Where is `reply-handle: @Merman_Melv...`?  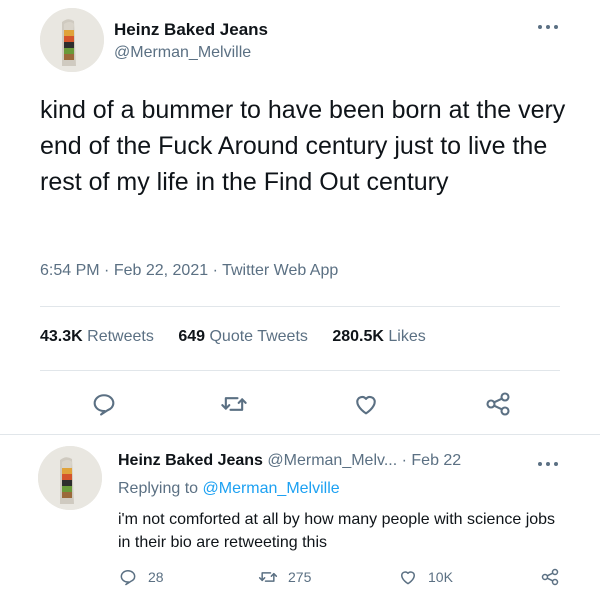
reply-handle: @Merman_Melv... is located at coordinates (332, 460).